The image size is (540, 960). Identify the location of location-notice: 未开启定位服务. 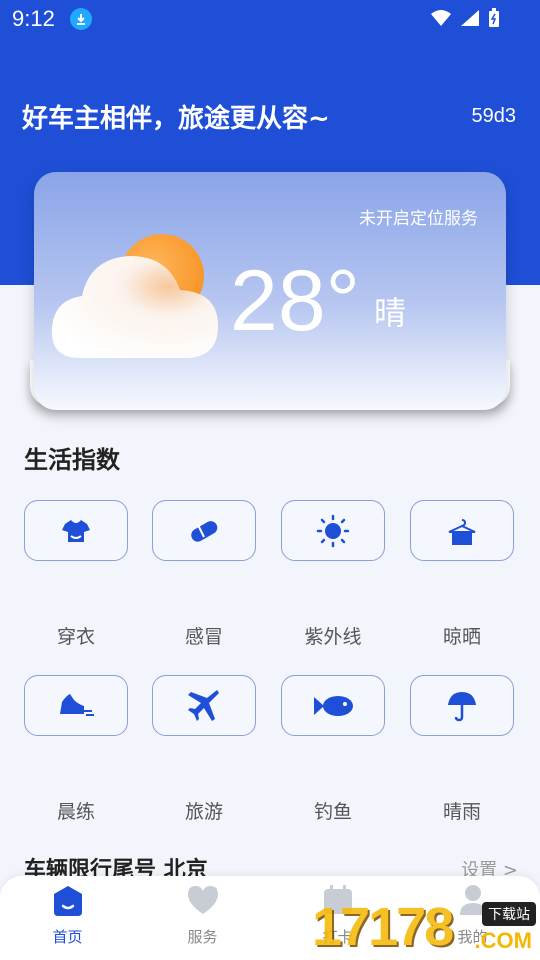
(418, 216).